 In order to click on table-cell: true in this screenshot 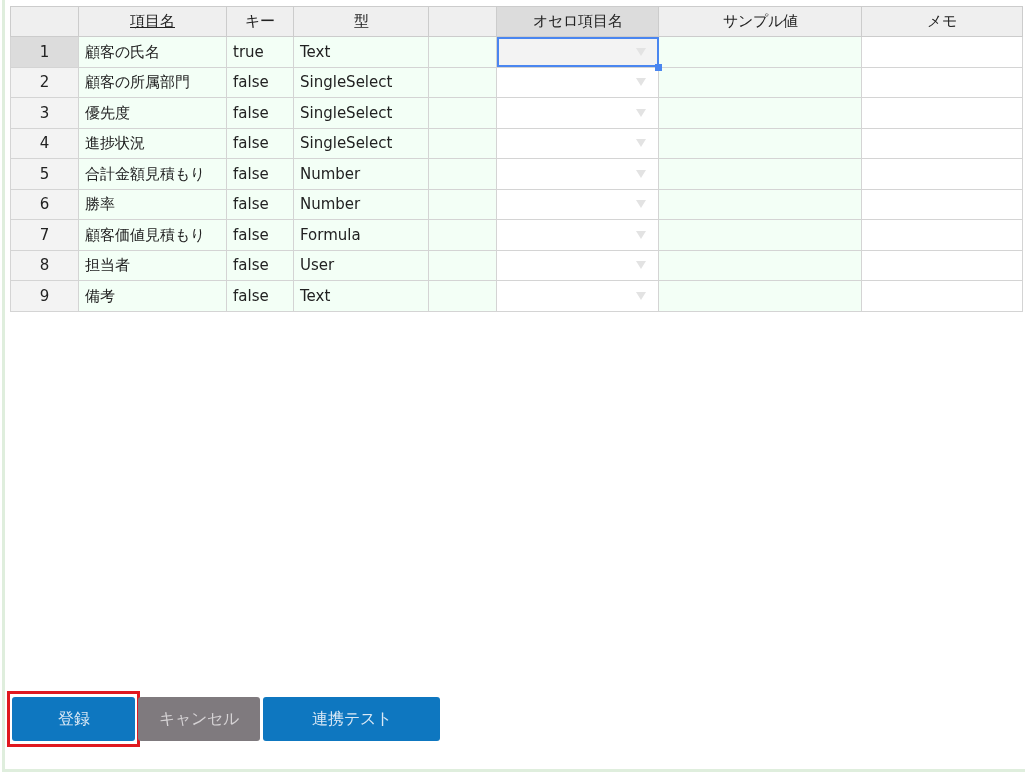, I will do `click(260, 51)`.